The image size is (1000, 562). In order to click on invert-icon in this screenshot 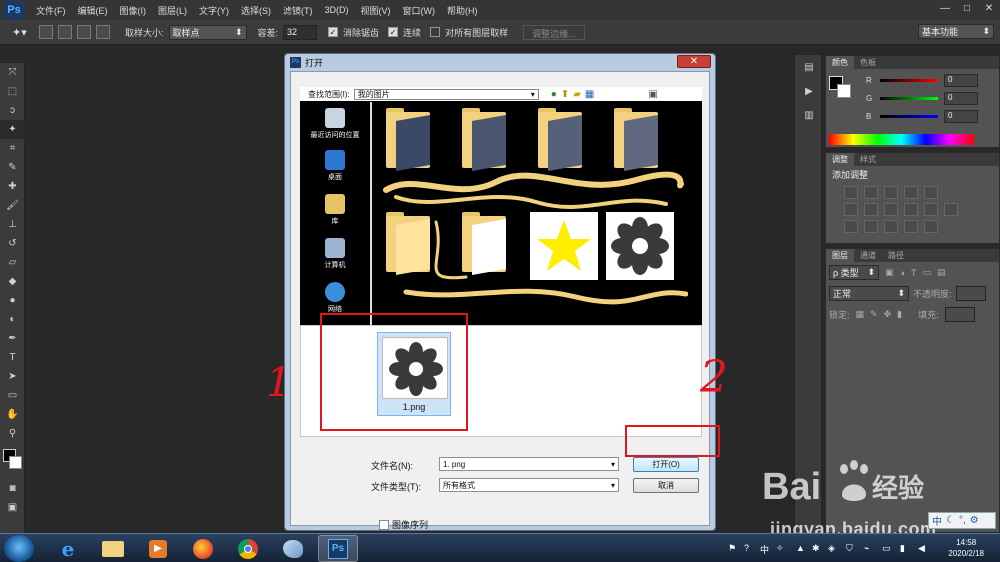, I will do `click(851, 226)`.